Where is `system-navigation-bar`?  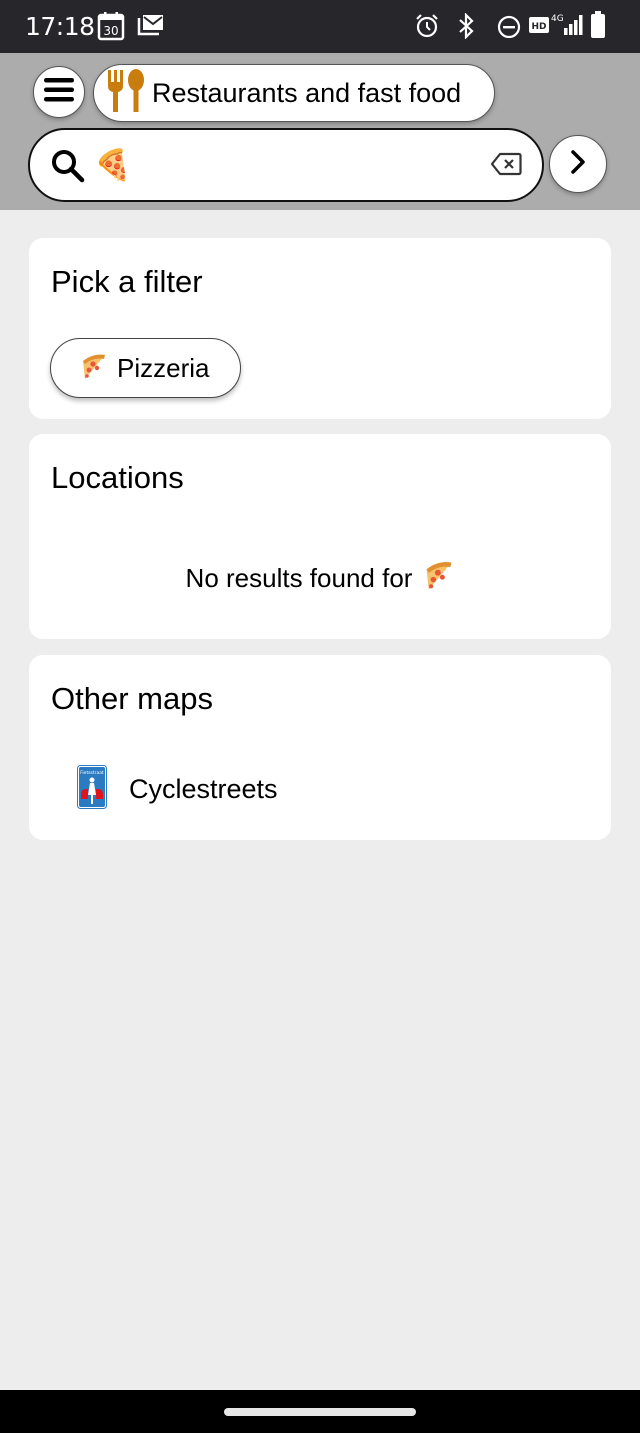
system-navigation-bar is located at coordinates (320, 1411).